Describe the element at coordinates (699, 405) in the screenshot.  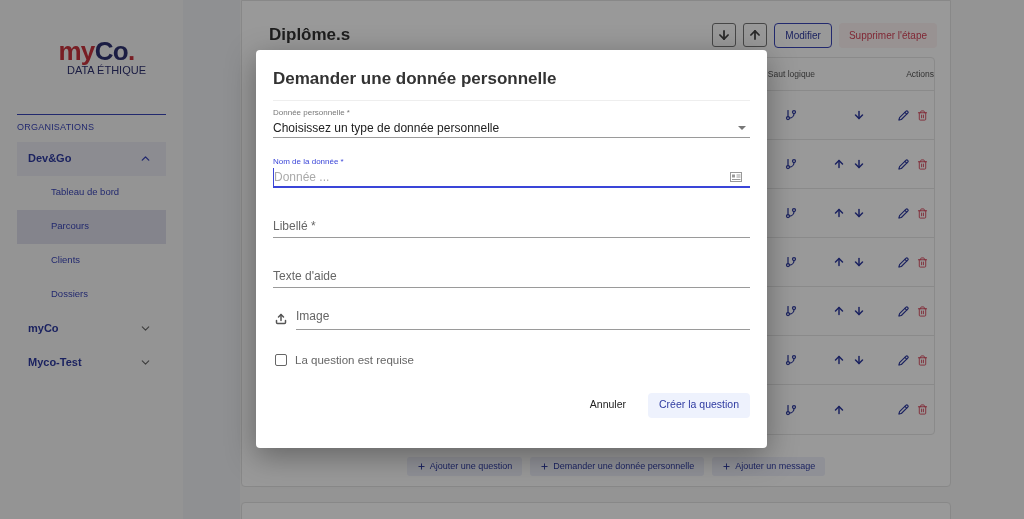
I see `create-question-button: Créer la question` at that location.